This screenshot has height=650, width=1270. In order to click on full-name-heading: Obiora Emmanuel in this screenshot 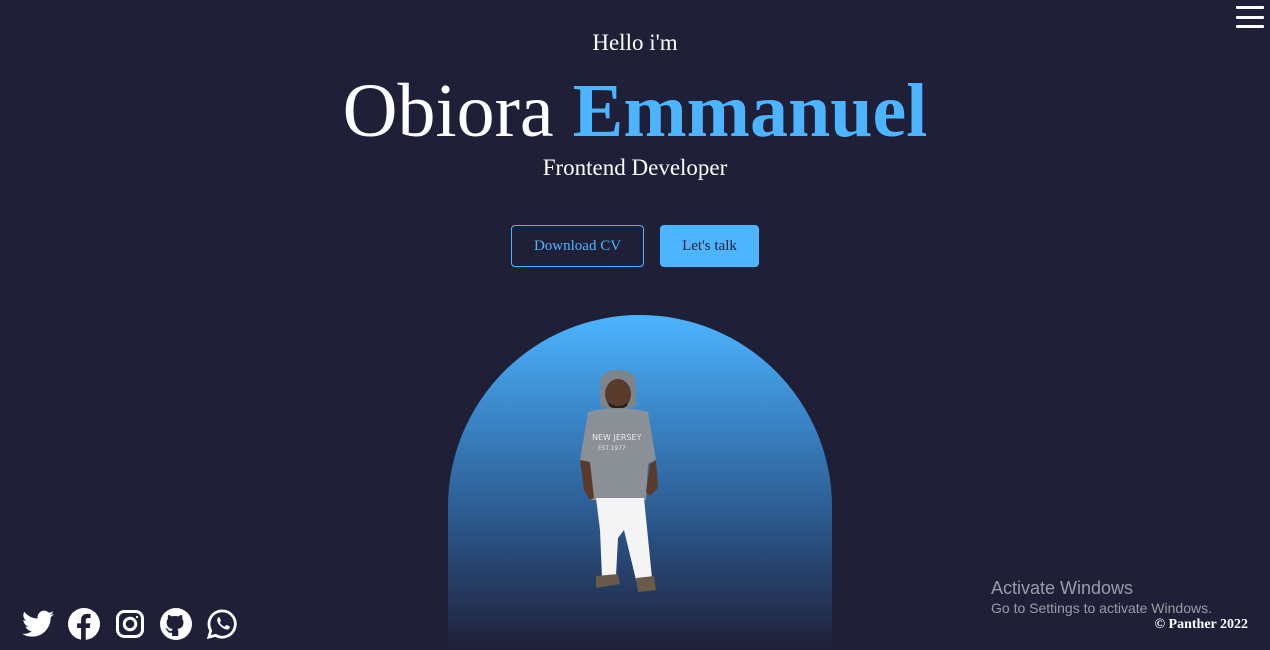, I will do `click(635, 111)`.